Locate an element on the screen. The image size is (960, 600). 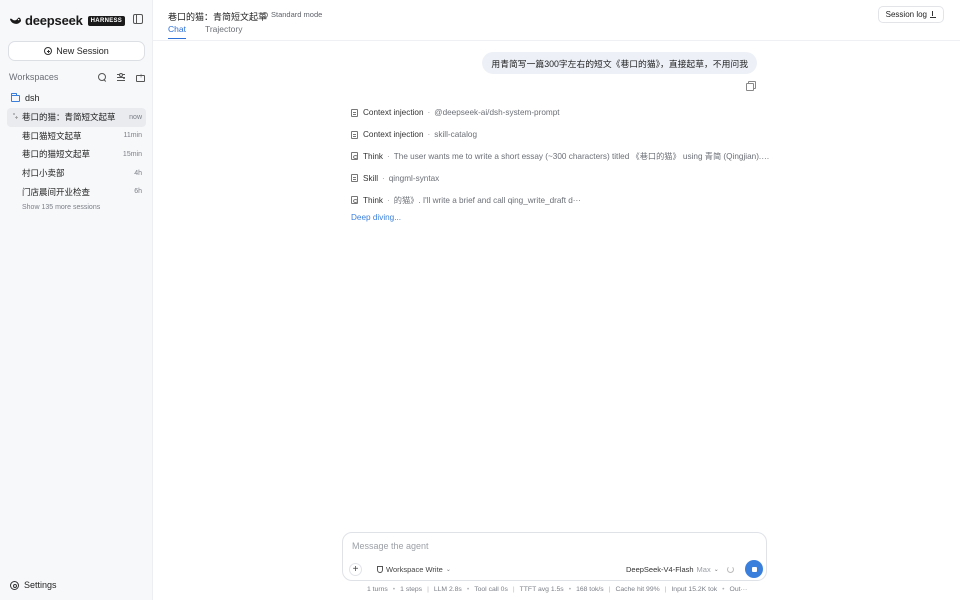
sidebar-toggle-icon is located at coordinates (138, 19).